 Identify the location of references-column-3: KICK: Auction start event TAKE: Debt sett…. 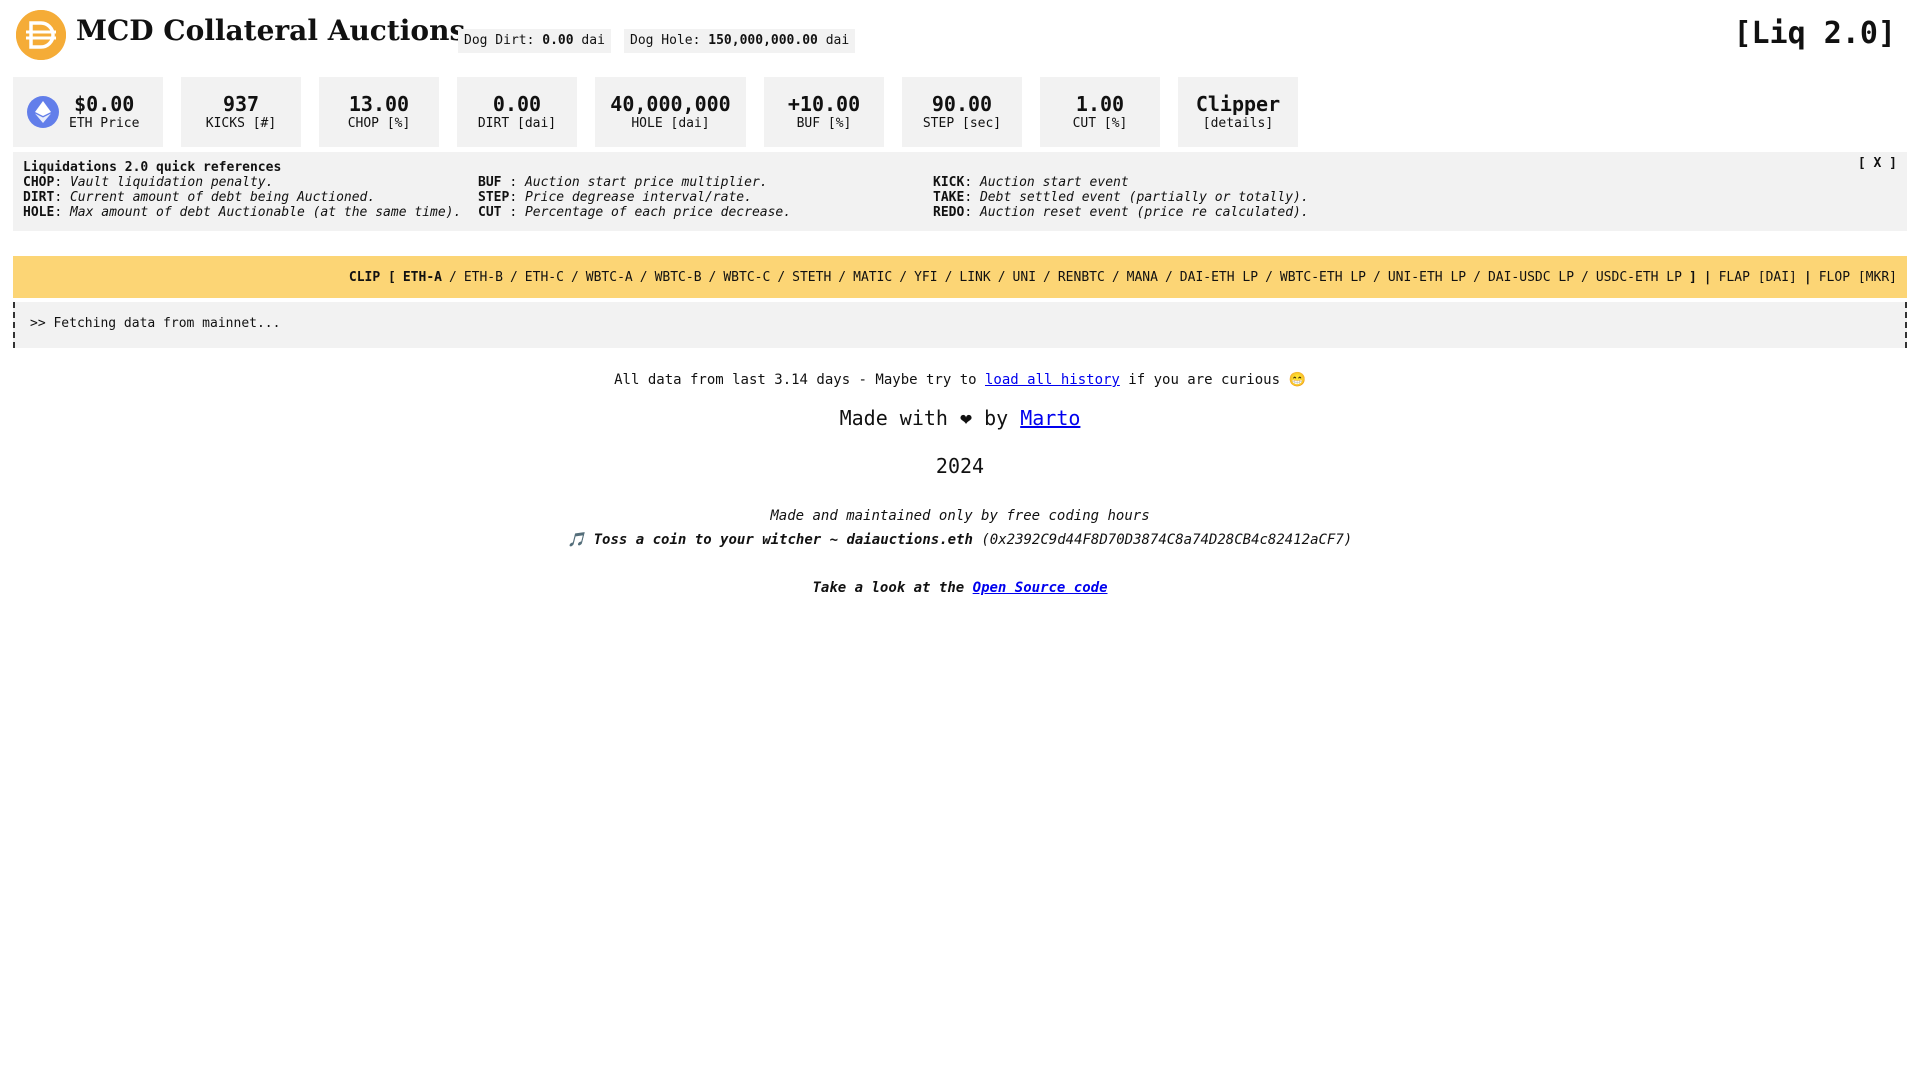
(1160, 197).